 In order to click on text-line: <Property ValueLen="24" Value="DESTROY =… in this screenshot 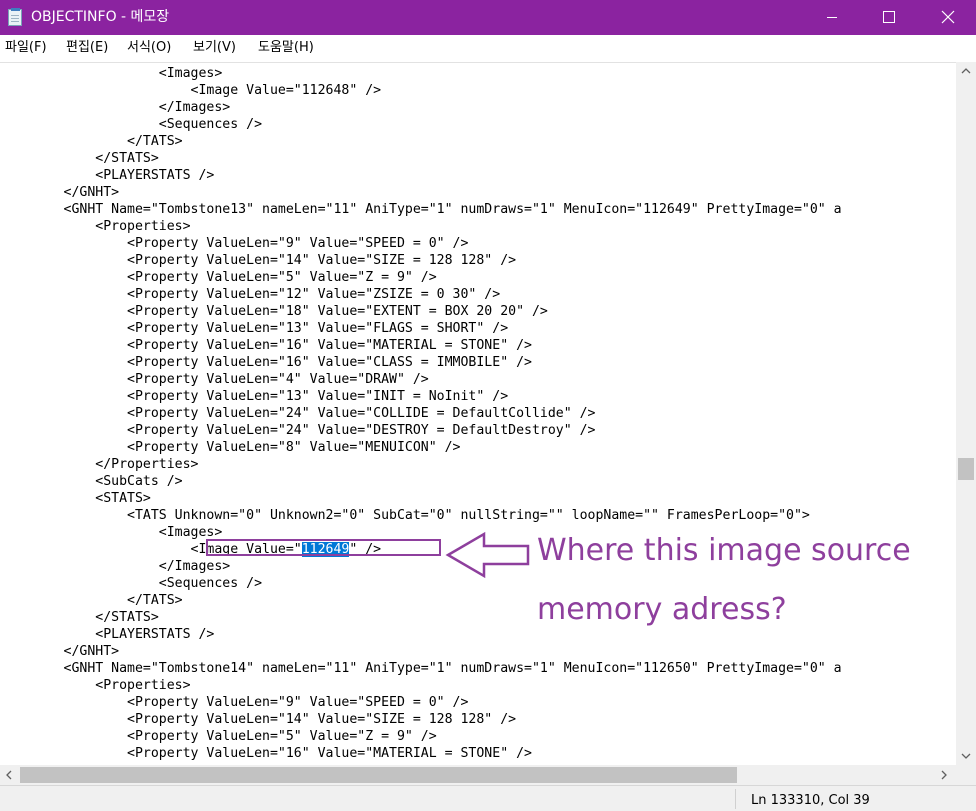, I will do `click(421, 430)`.